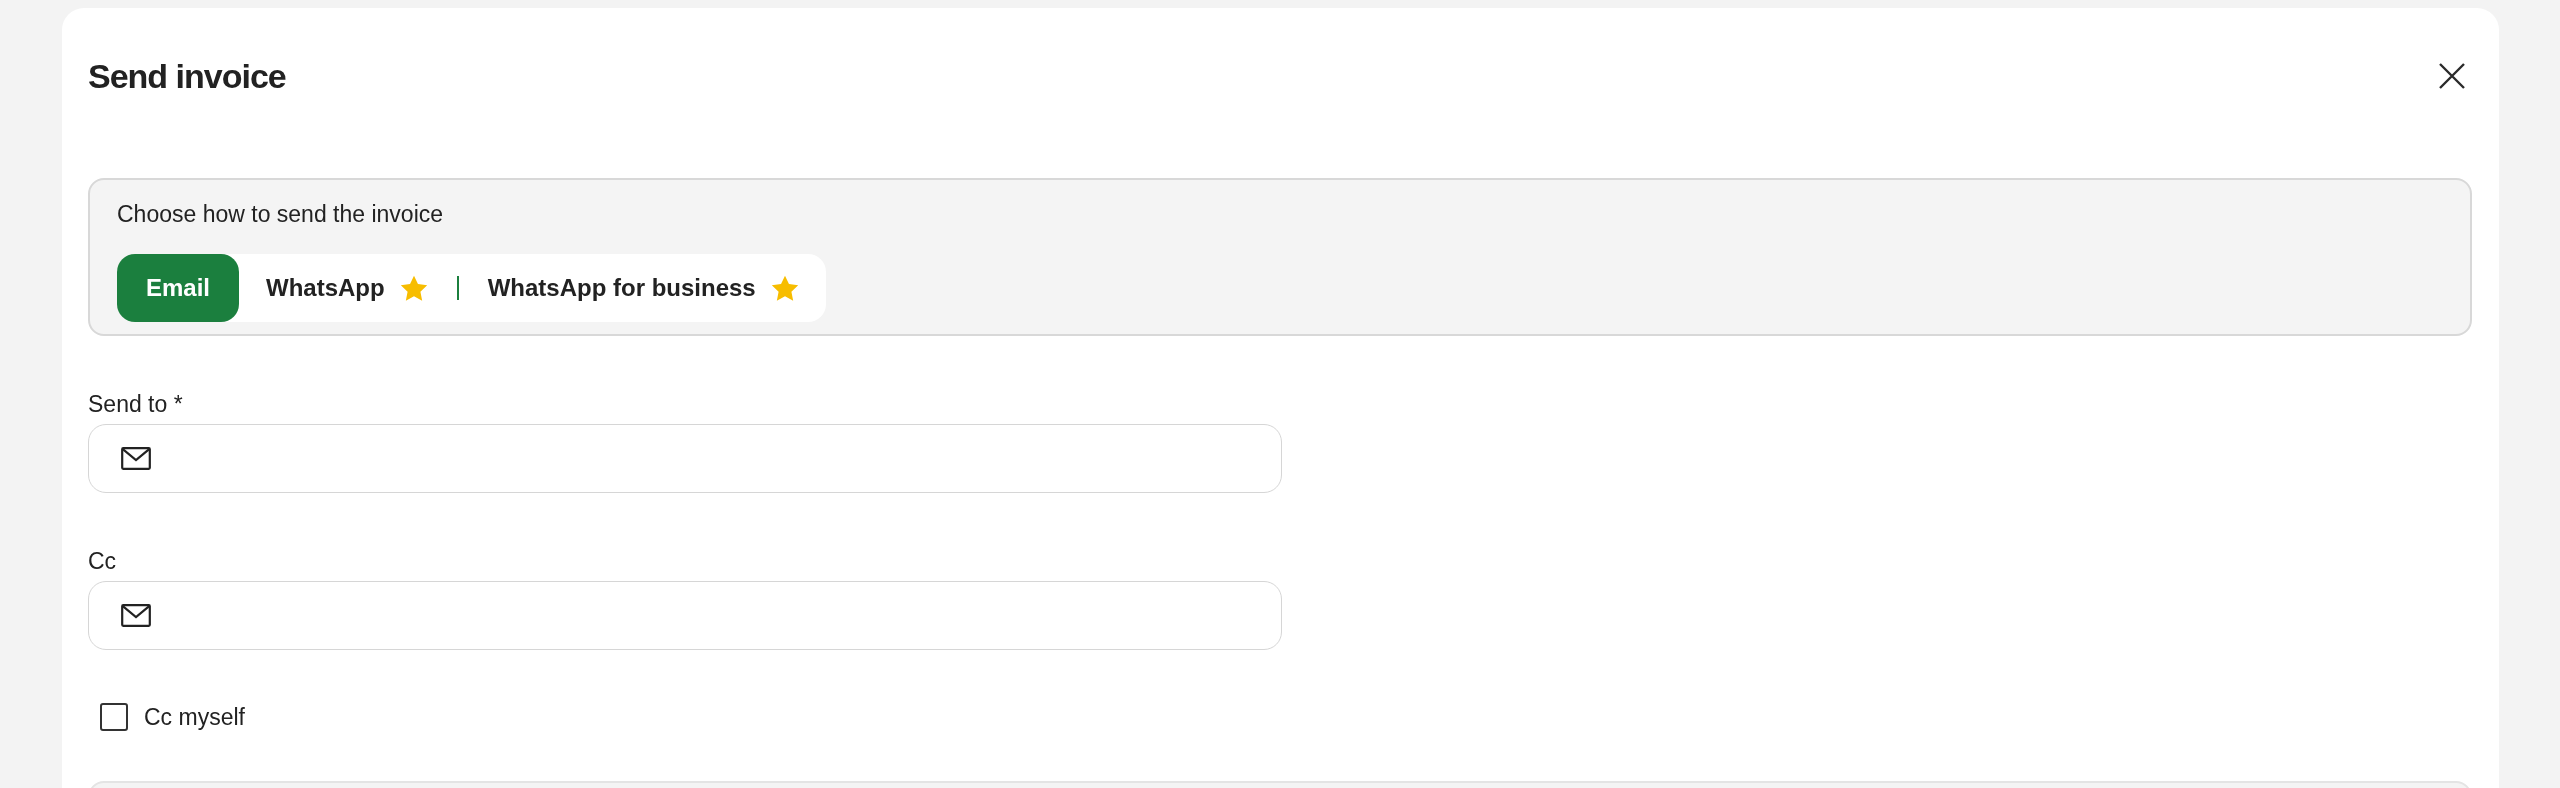 The width and height of the screenshot is (2560, 788). What do you see at coordinates (178, 288) in the screenshot?
I see `send-method-tab: Email` at bounding box center [178, 288].